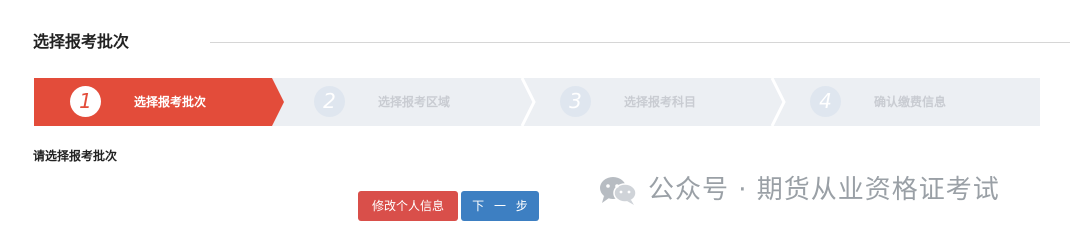  What do you see at coordinates (85, 101) in the screenshot?
I see `step-1-number: 1` at bounding box center [85, 101].